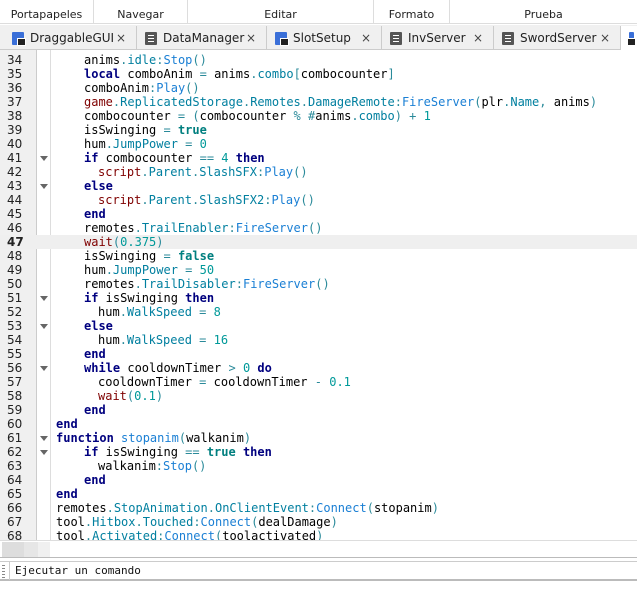 The image size is (637, 611). I want to click on line-number: 40, so click(15, 144).